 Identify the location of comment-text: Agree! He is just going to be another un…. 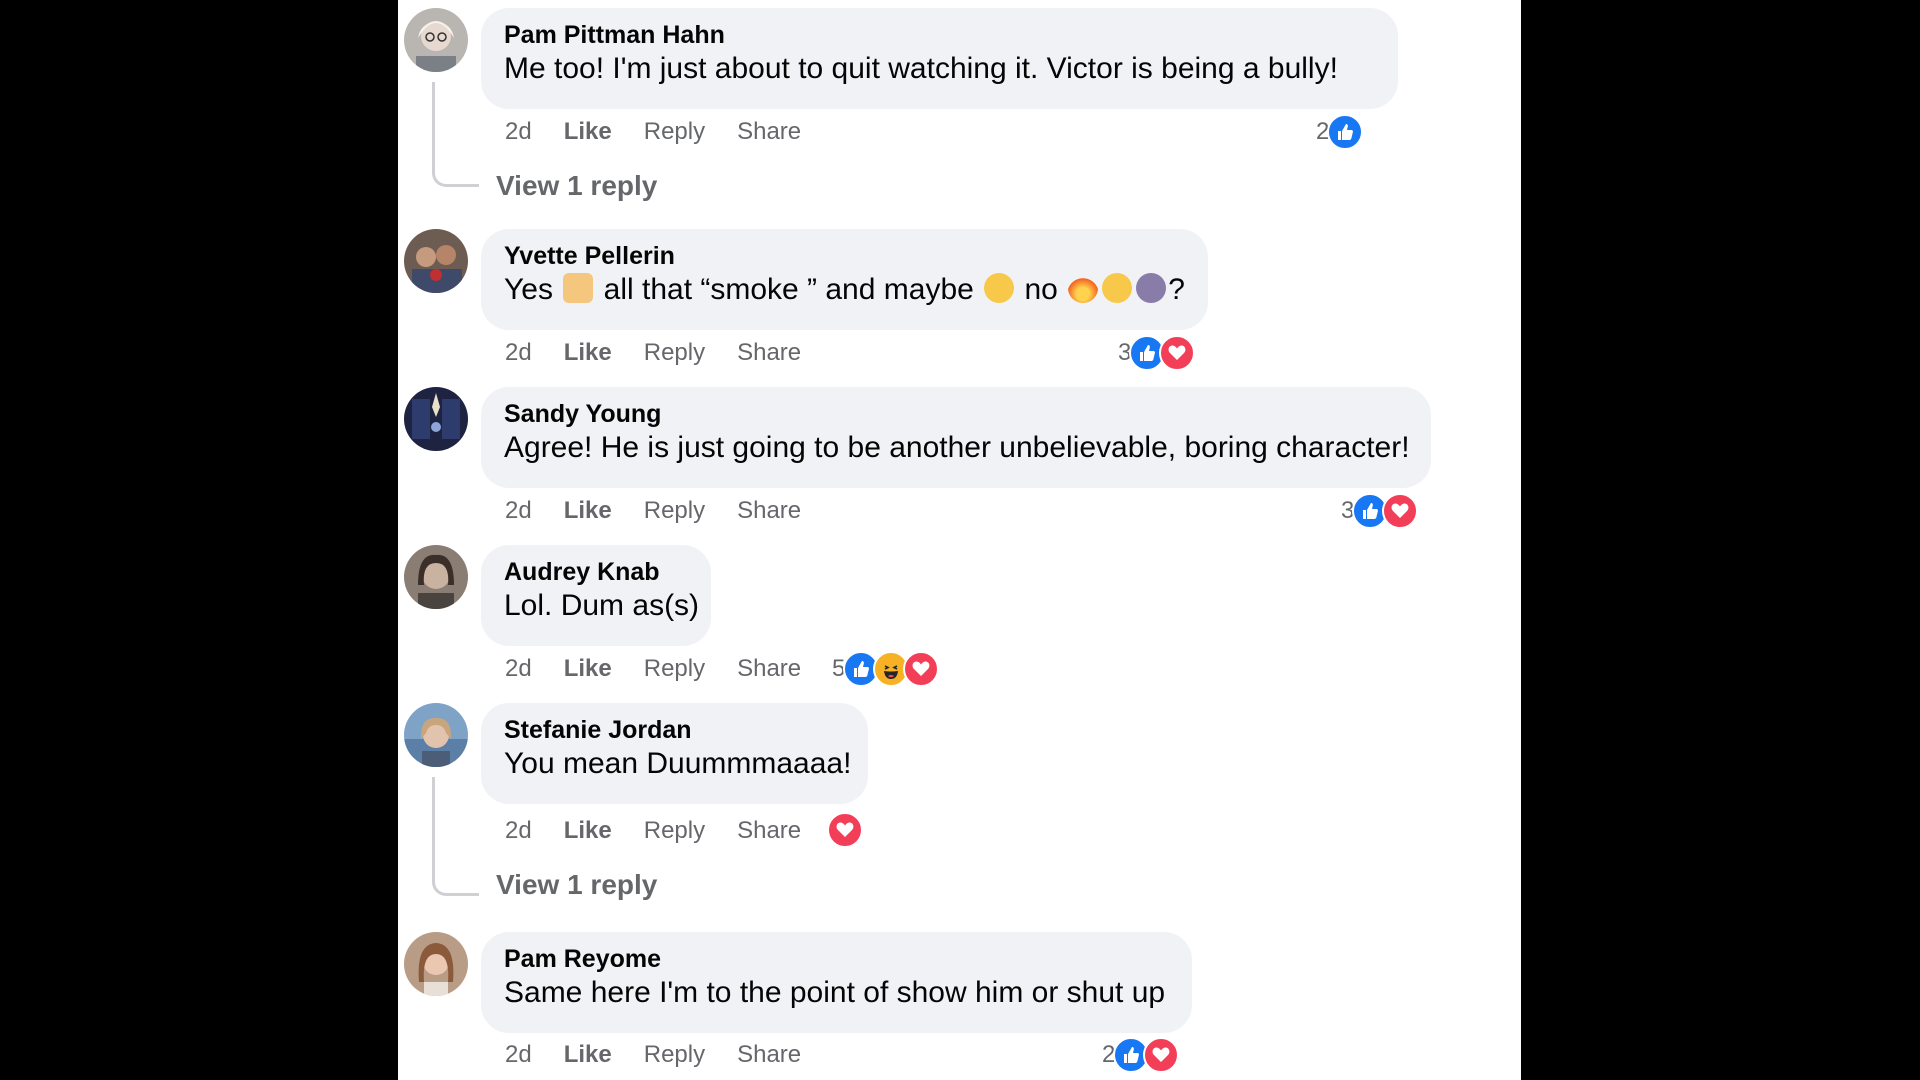
(957, 447).